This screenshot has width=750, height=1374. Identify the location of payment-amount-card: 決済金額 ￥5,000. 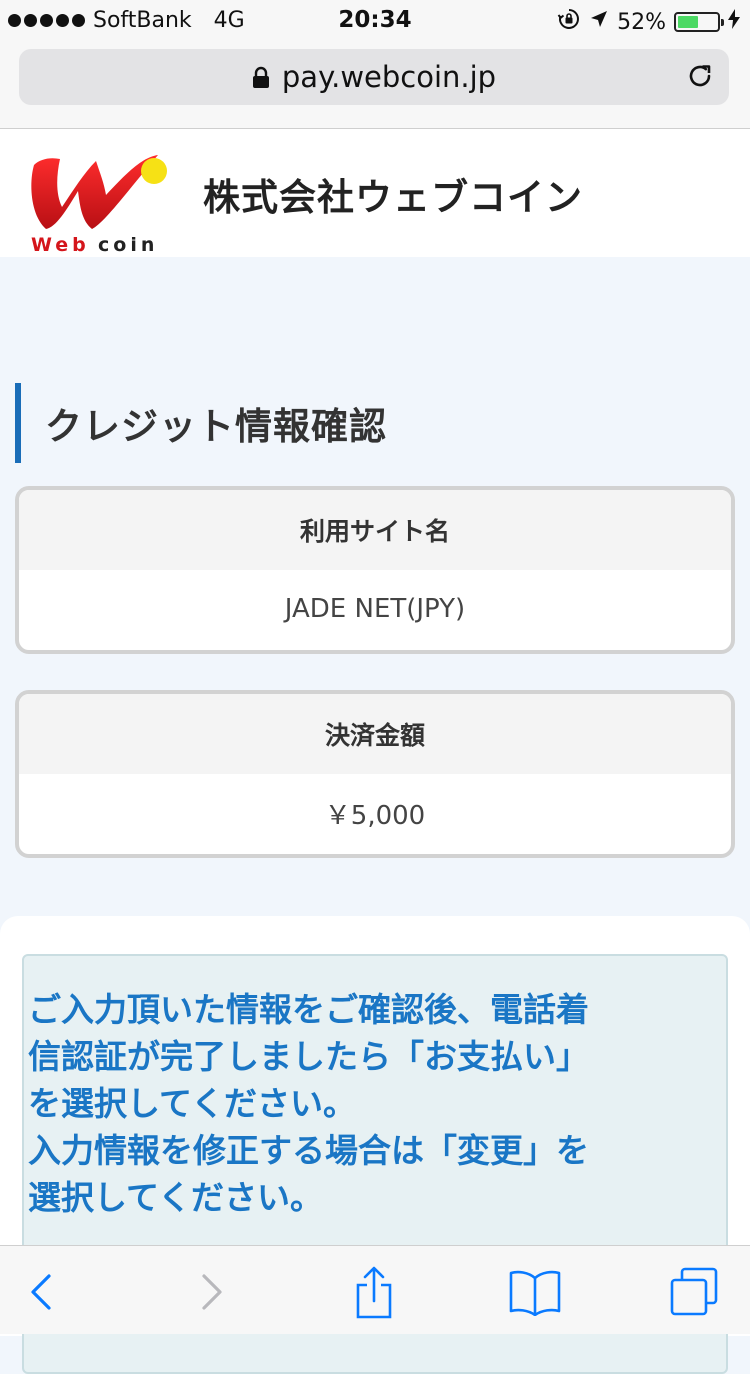
(375, 774).